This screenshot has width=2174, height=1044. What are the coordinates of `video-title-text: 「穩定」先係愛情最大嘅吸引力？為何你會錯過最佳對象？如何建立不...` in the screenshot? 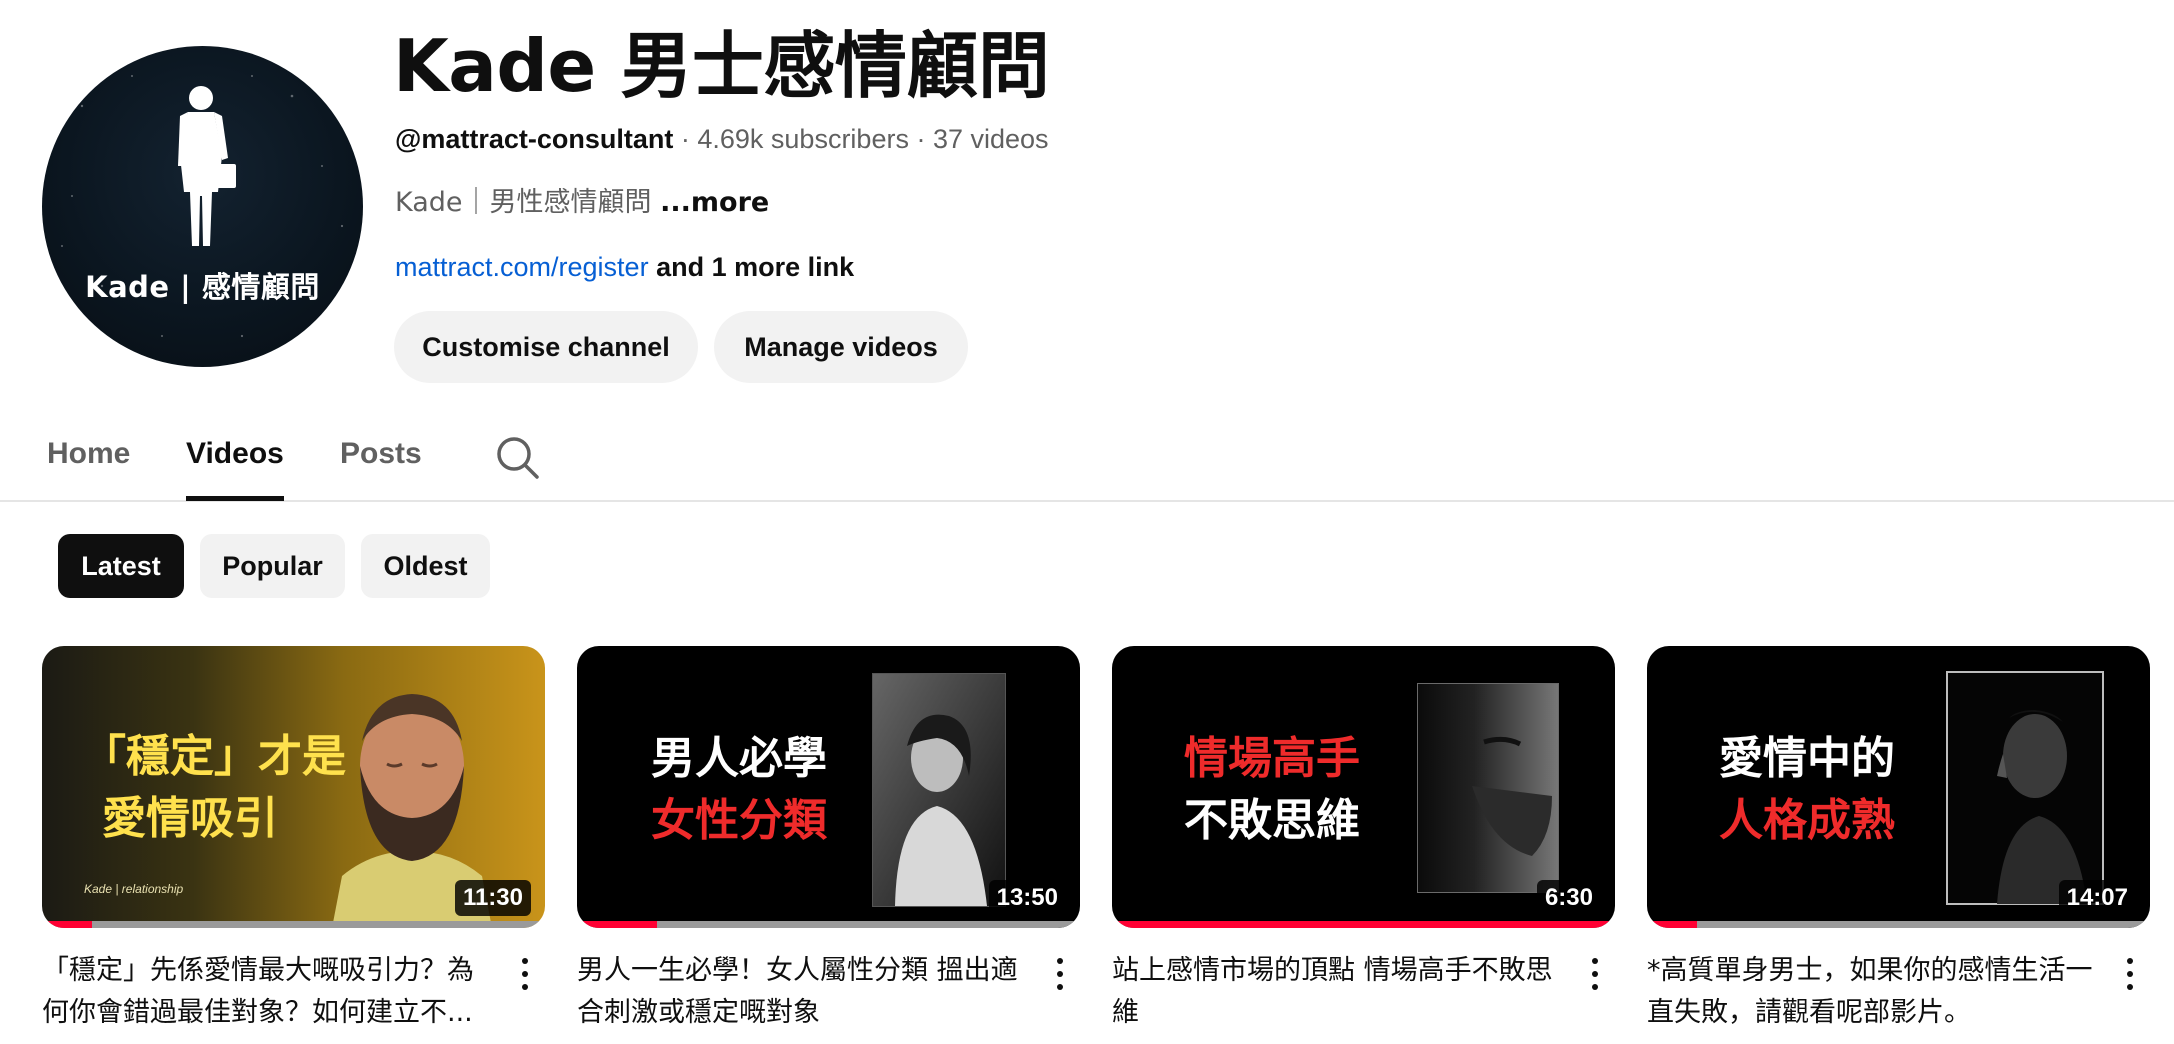 It's located at (258, 991).